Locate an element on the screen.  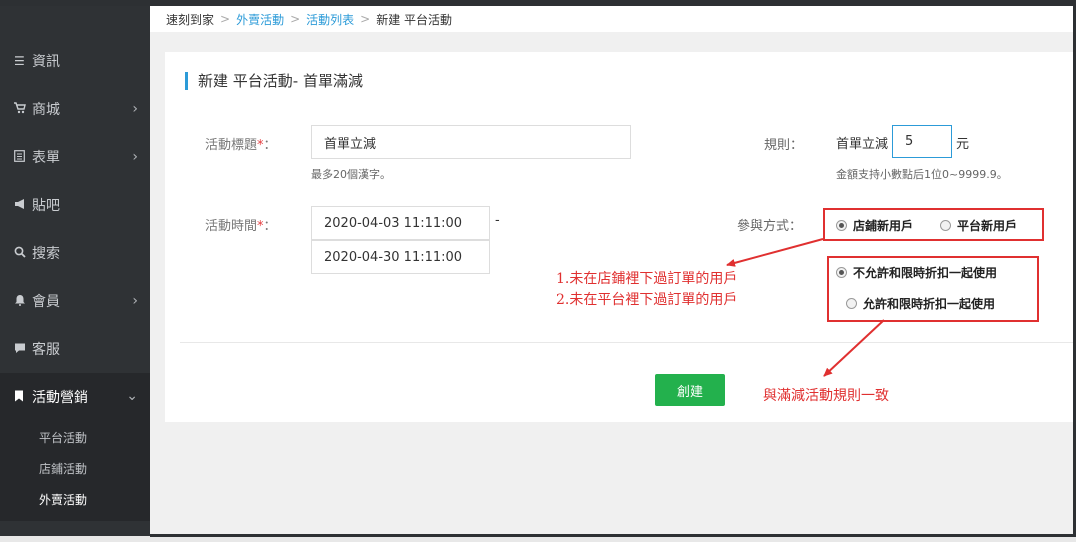
sidebar-item-label: 活動營銷 is located at coordinates (60, 398).